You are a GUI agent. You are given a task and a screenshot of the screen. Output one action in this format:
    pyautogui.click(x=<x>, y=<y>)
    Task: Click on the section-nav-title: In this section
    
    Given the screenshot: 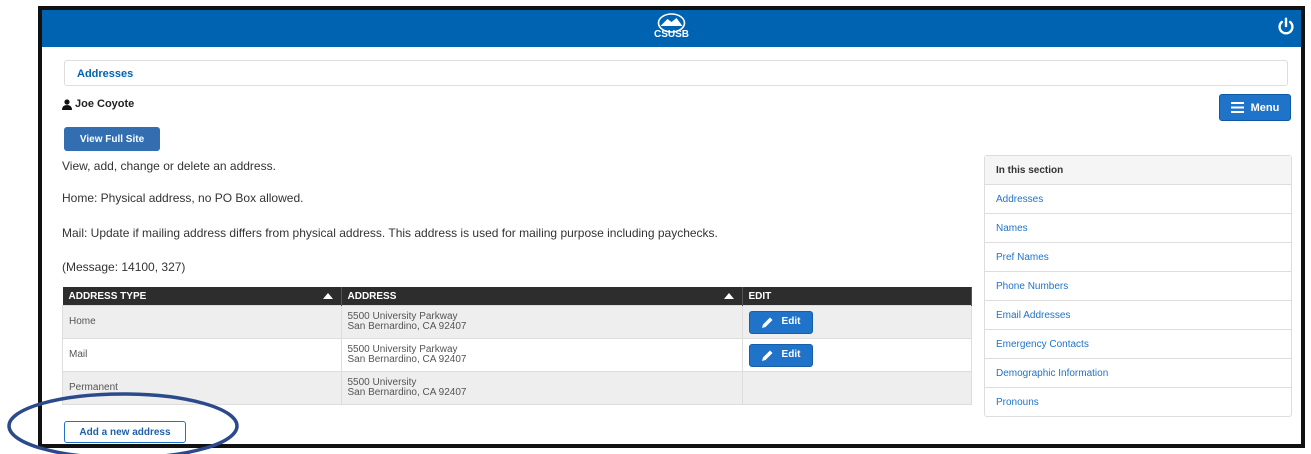 What is the action you would take?
    pyautogui.click(x=1138, y=170)
    